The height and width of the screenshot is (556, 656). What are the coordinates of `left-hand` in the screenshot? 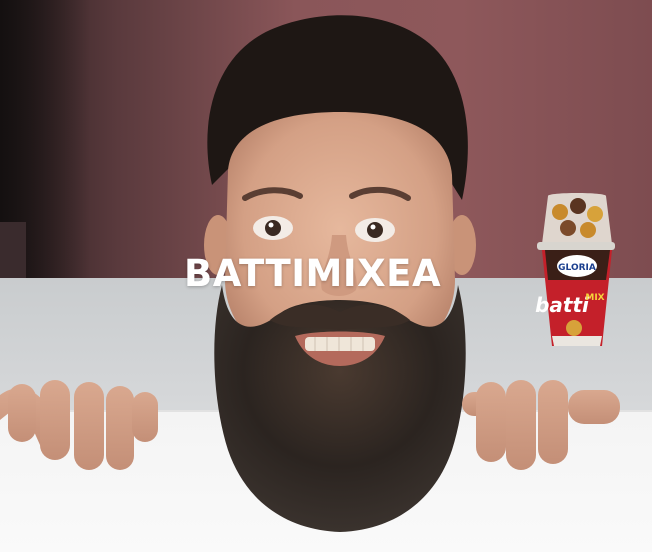 It's located at (79, 425).